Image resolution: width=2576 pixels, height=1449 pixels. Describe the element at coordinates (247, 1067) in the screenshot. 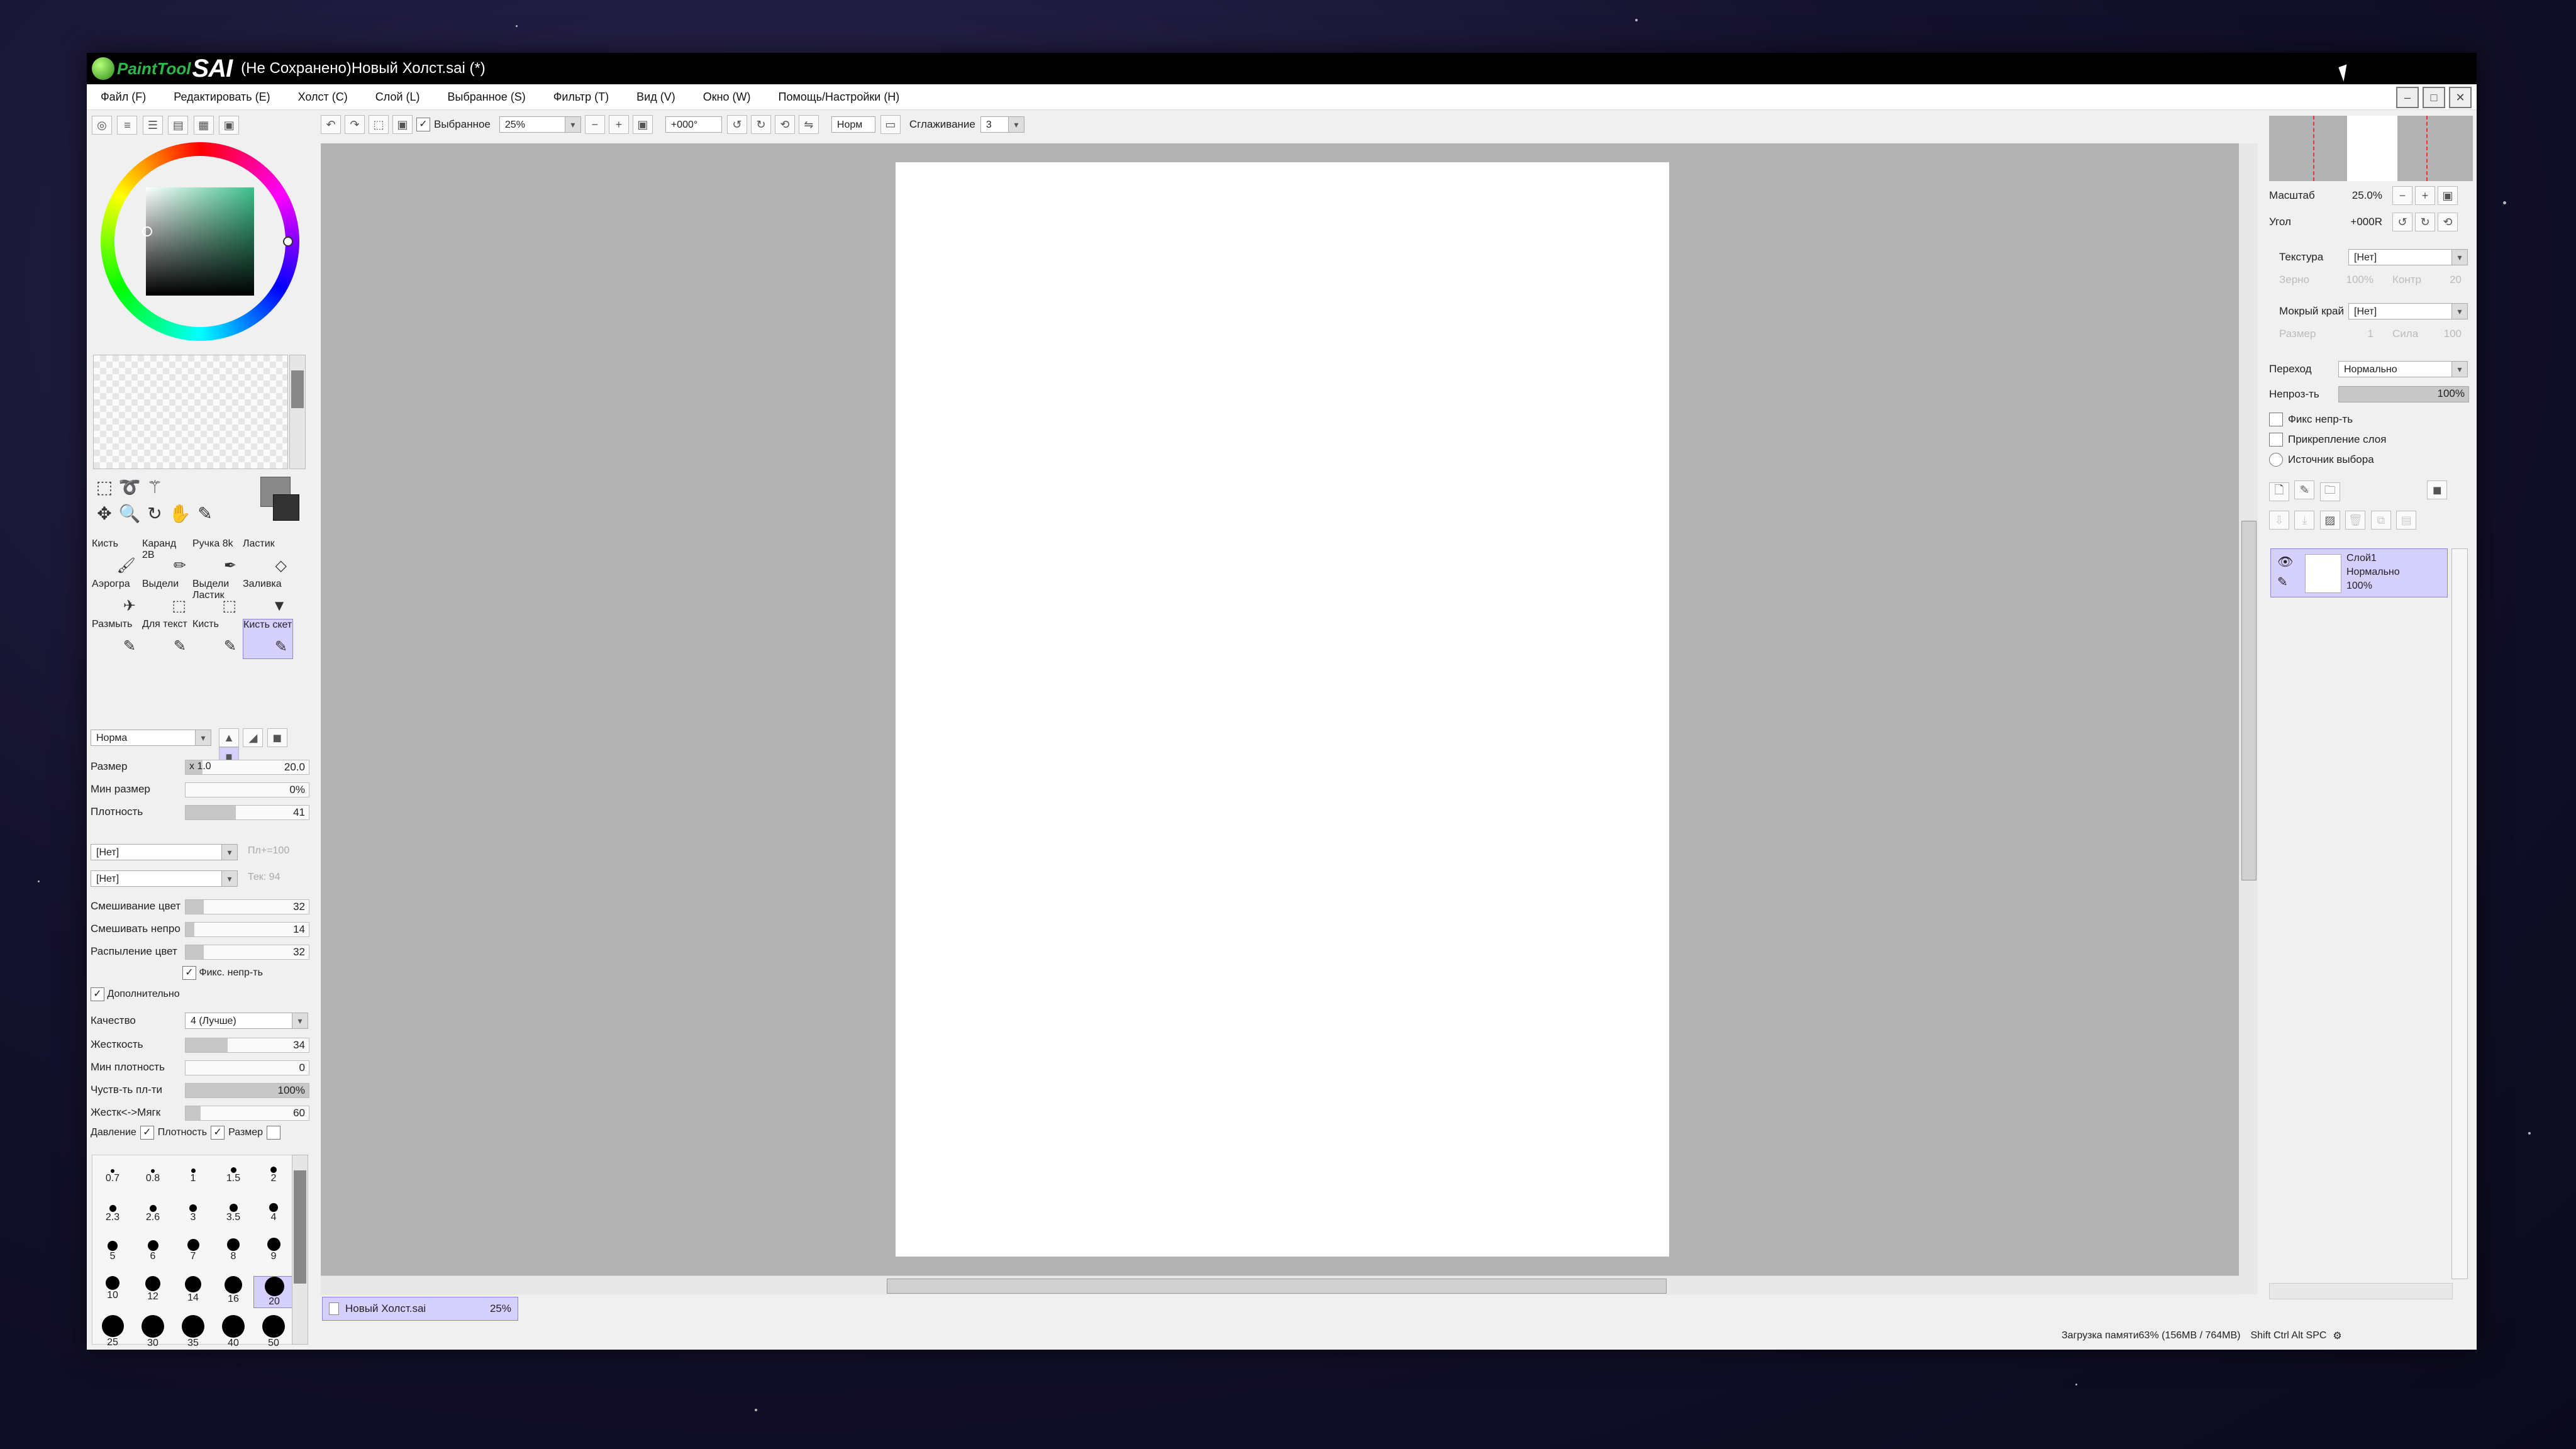

I see `min-density-slider: 0` at that location.